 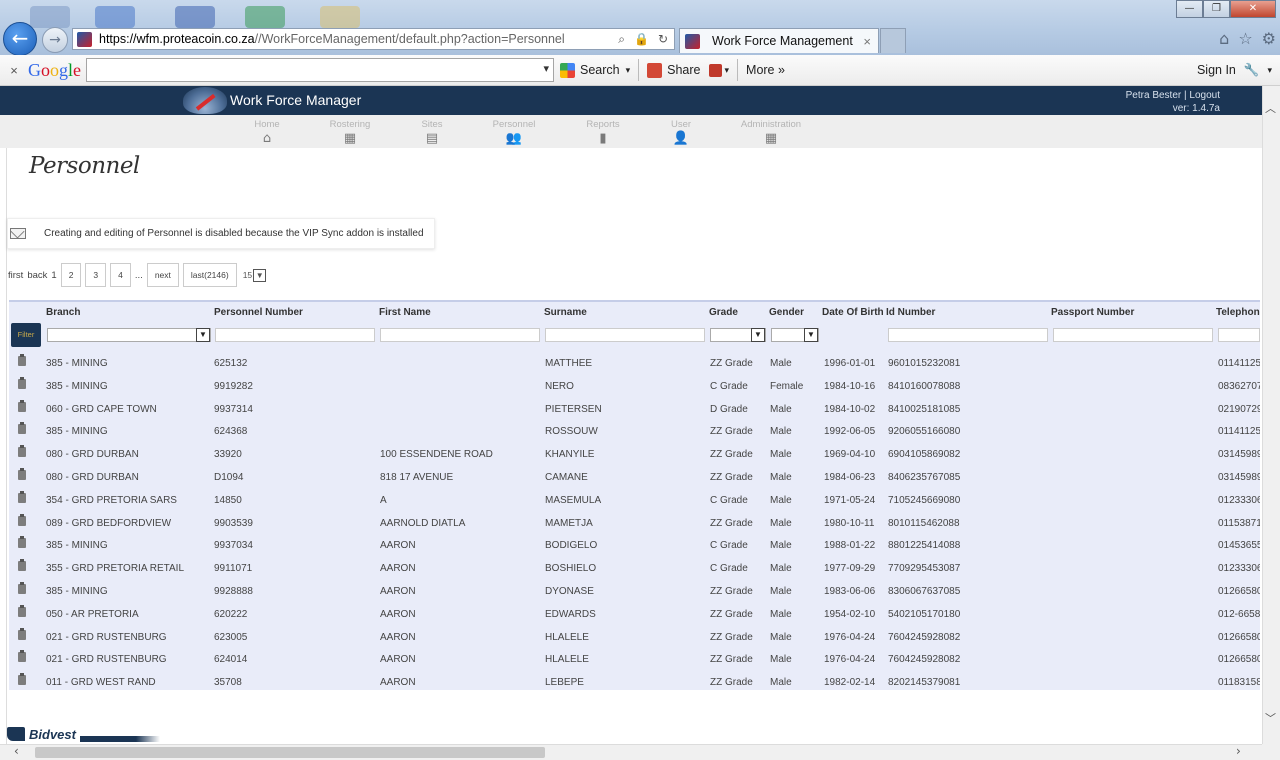 I want to click on logout-link: Logout, so click(x=1204, y=95).